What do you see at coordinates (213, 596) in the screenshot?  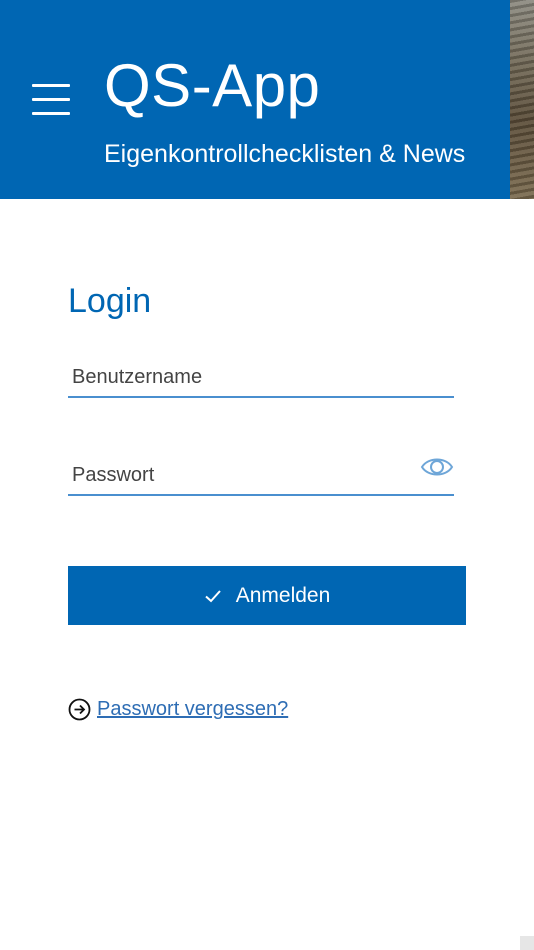 I see `check-icon` at bounding box center [213, 596].